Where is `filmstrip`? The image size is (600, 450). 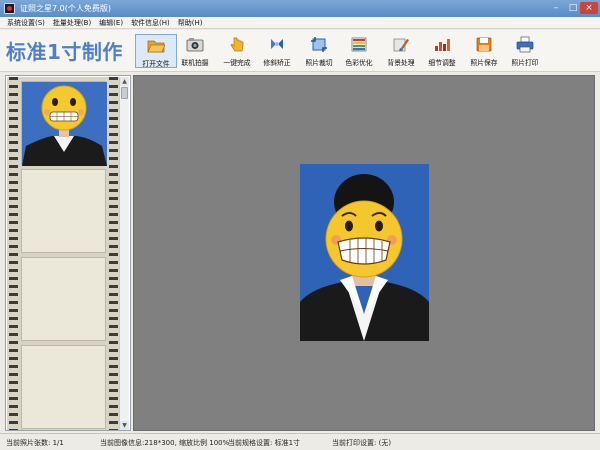
filmstrip is located at coordinates (63, 253).